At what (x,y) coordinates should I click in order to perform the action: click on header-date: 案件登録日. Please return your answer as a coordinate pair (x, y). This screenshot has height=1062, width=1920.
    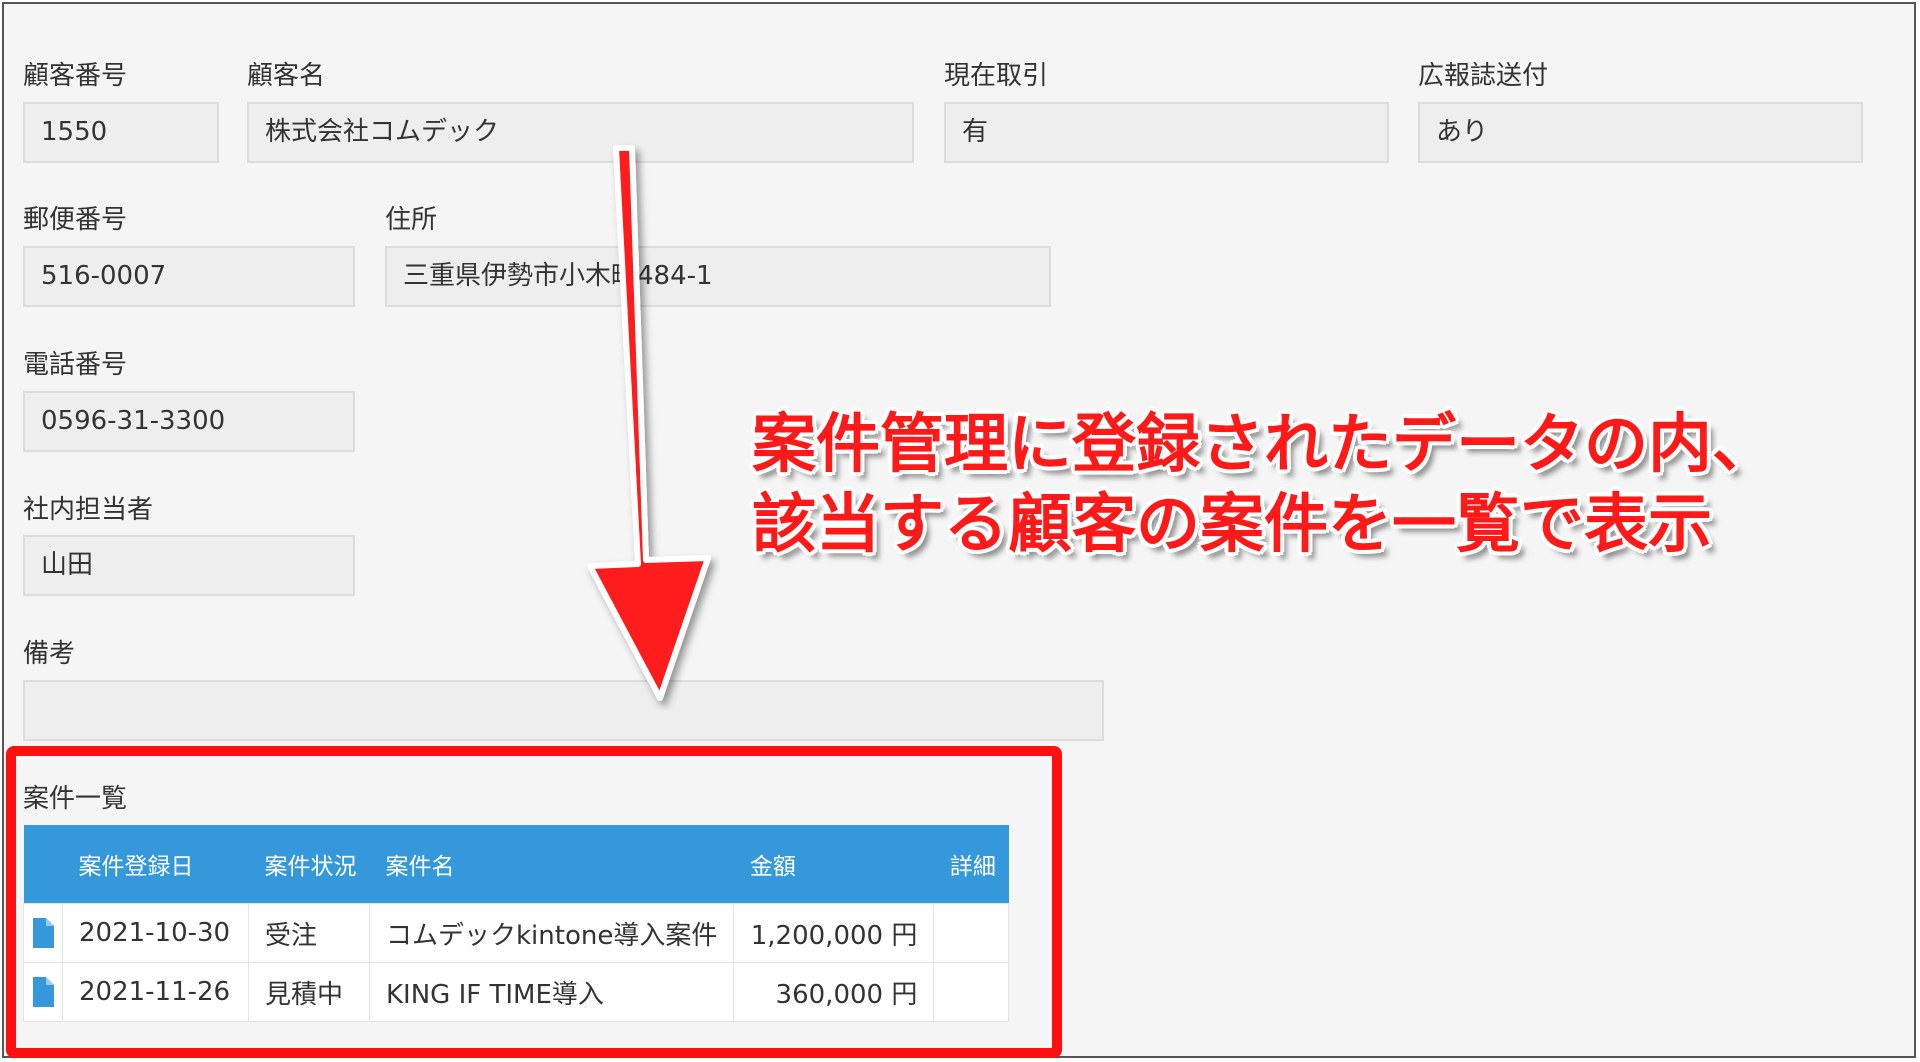
    Looking at the image, I should click on (155, 864).